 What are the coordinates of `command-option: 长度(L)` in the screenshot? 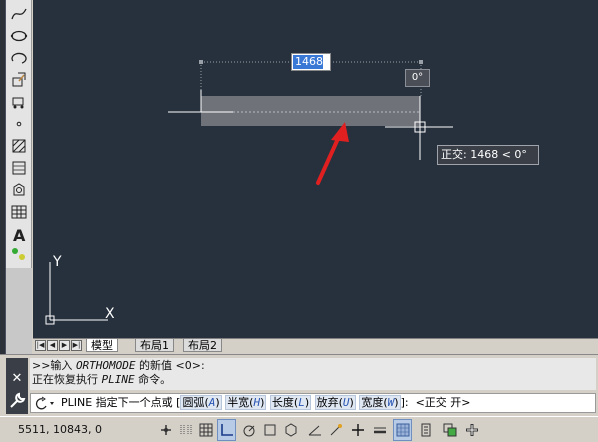 It's located at (290, 402).